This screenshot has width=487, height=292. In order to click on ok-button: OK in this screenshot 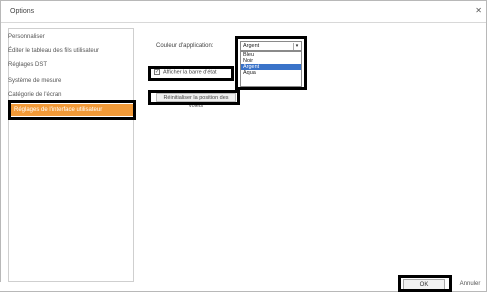, I will do `click(424, 285)`.